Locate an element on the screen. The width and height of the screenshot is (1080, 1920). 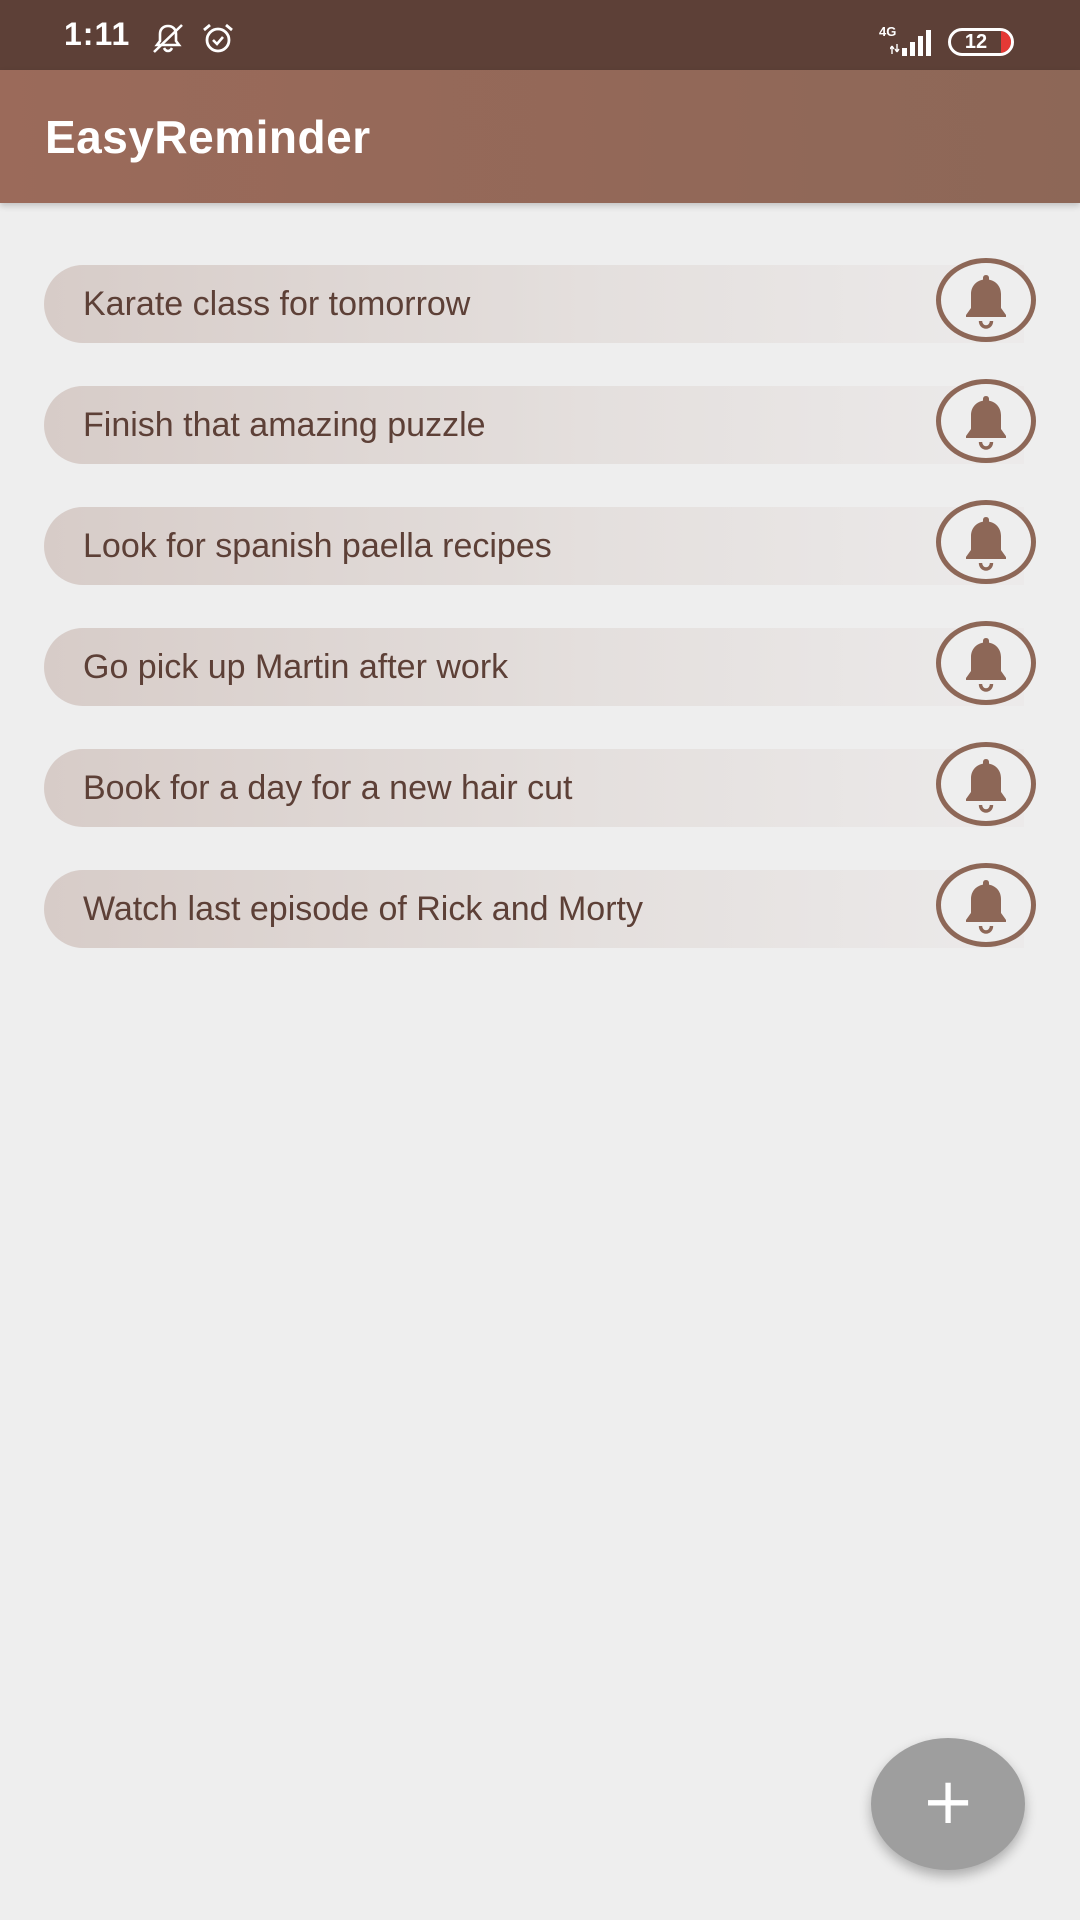
reminder-item: Go pick up Martin after work is located at coordinates (540, 666).